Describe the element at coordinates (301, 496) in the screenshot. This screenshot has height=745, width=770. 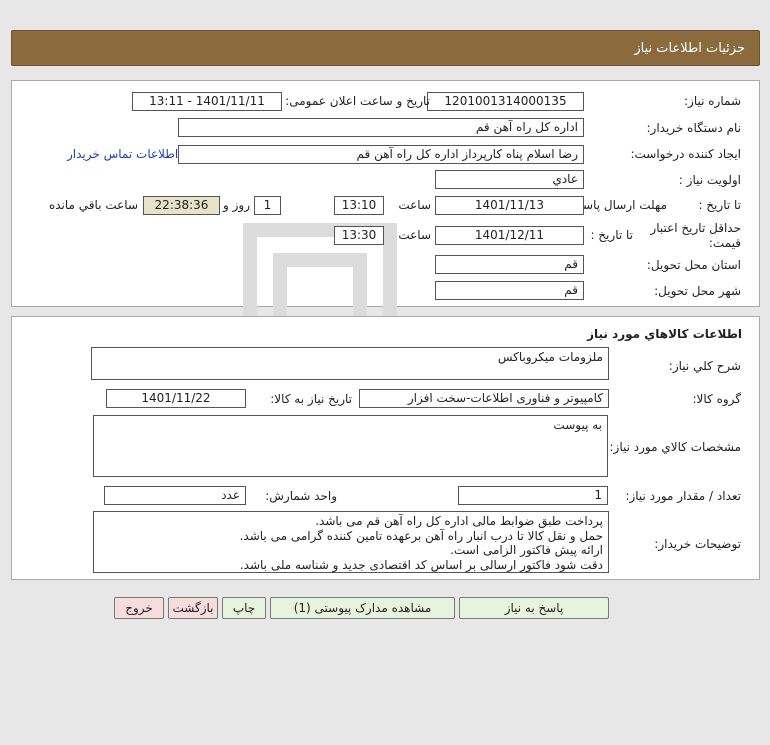
I see `unit-label: واحد شمارش:` at that location.